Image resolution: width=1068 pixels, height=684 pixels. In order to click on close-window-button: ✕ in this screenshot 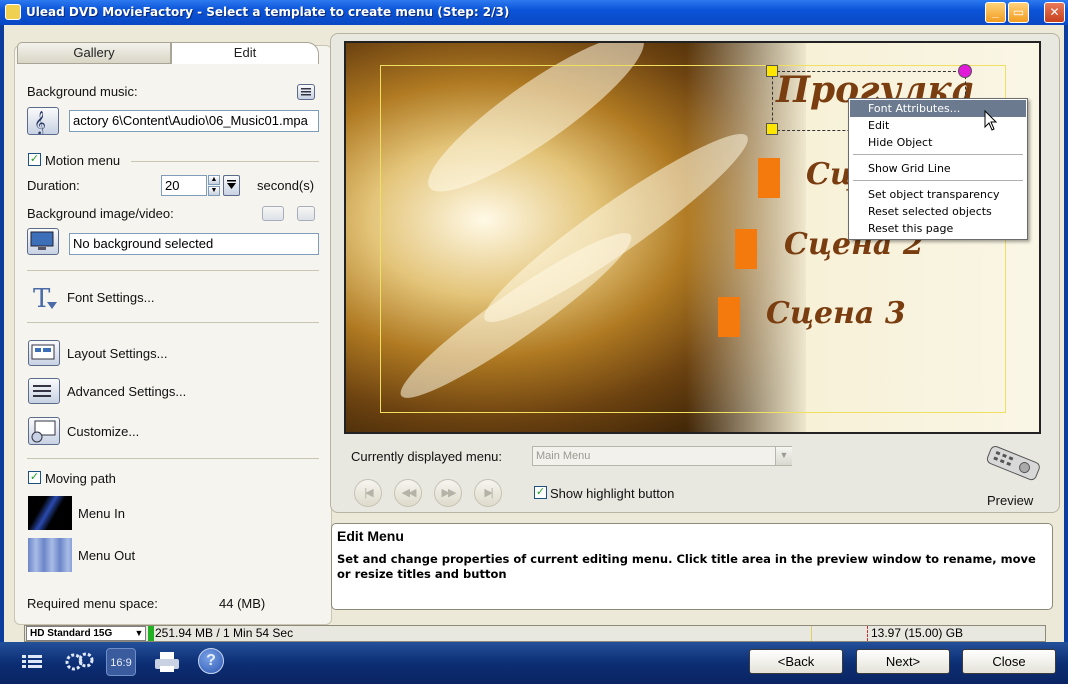, I will do `click(1054, 12)`.